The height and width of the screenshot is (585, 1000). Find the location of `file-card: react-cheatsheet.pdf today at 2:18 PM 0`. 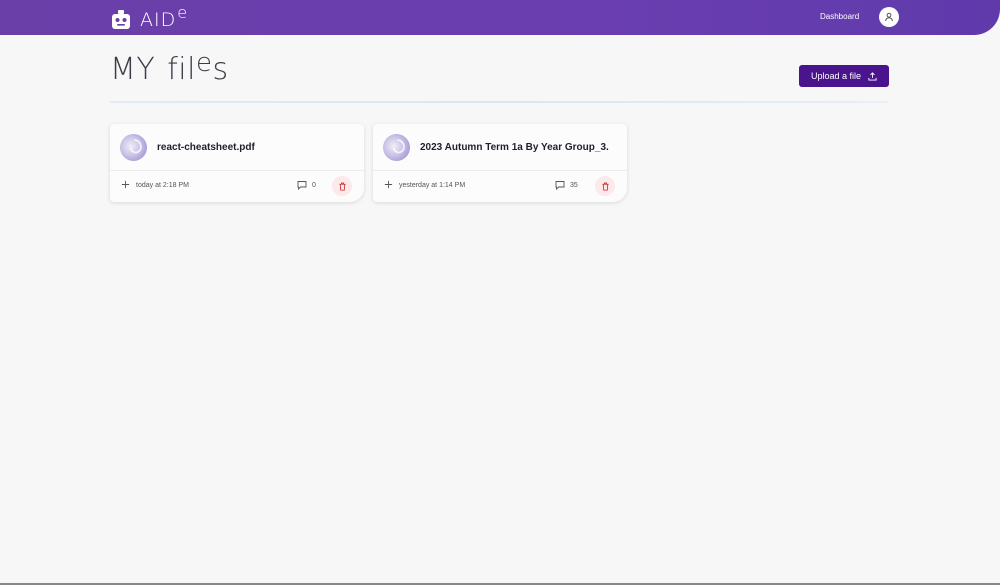

file-card: react-cheatsheet.pdf today at 2:18 PM 0 is located at coordinates (237, 163).